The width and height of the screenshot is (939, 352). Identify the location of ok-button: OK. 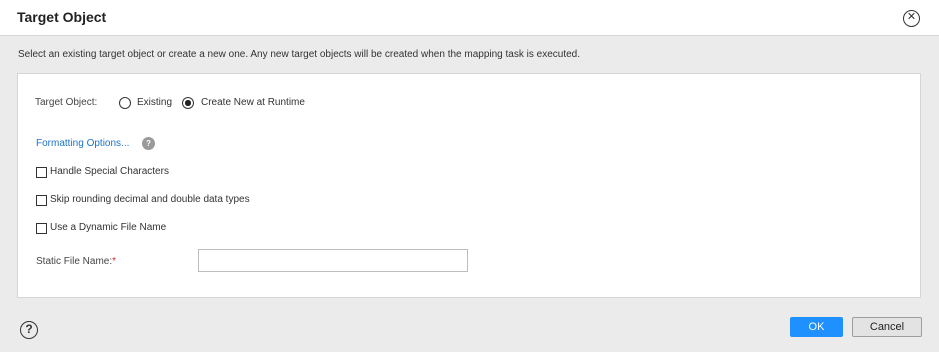
(816, 327).